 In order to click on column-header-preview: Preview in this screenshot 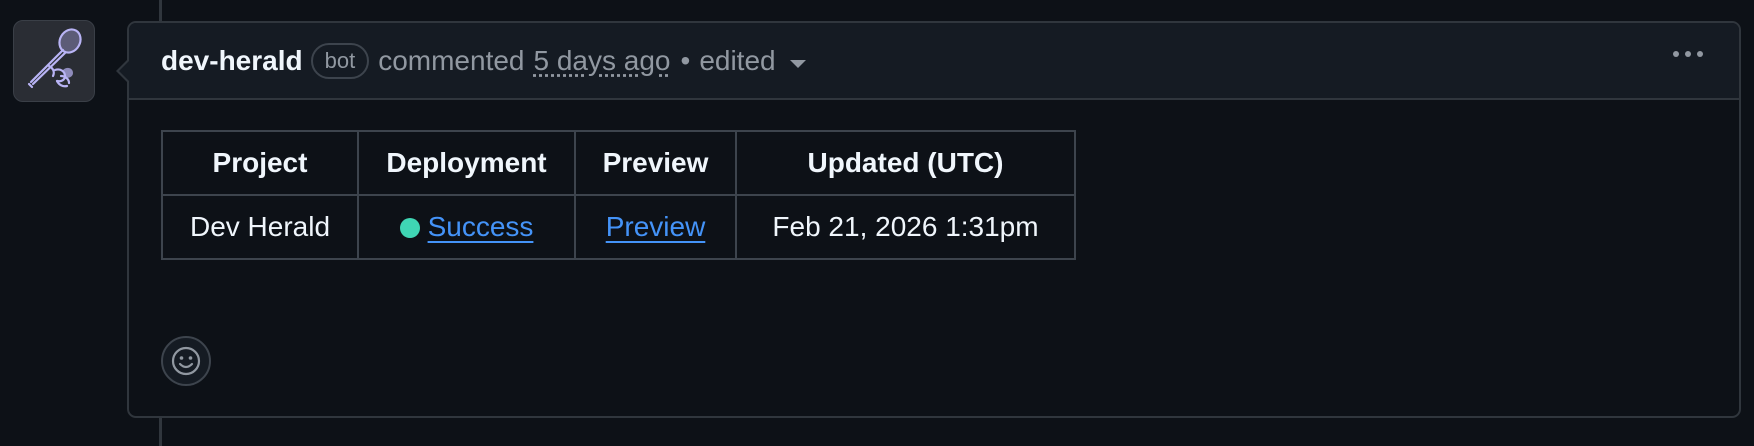, I will do `click(655, 163)`.